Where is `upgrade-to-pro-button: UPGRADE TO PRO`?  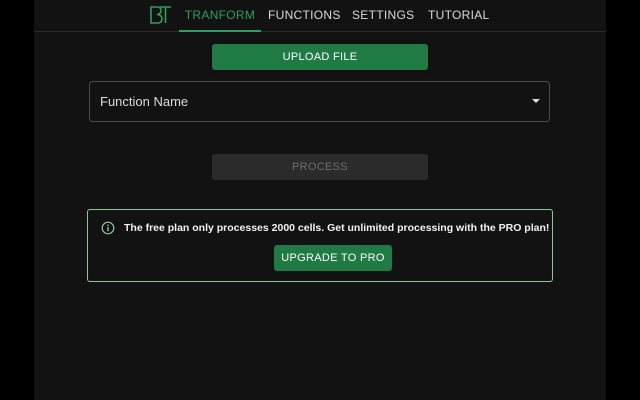 upgrade-to-pro-button: UPGRADE TO PRO is located at coordinates (333, 258).